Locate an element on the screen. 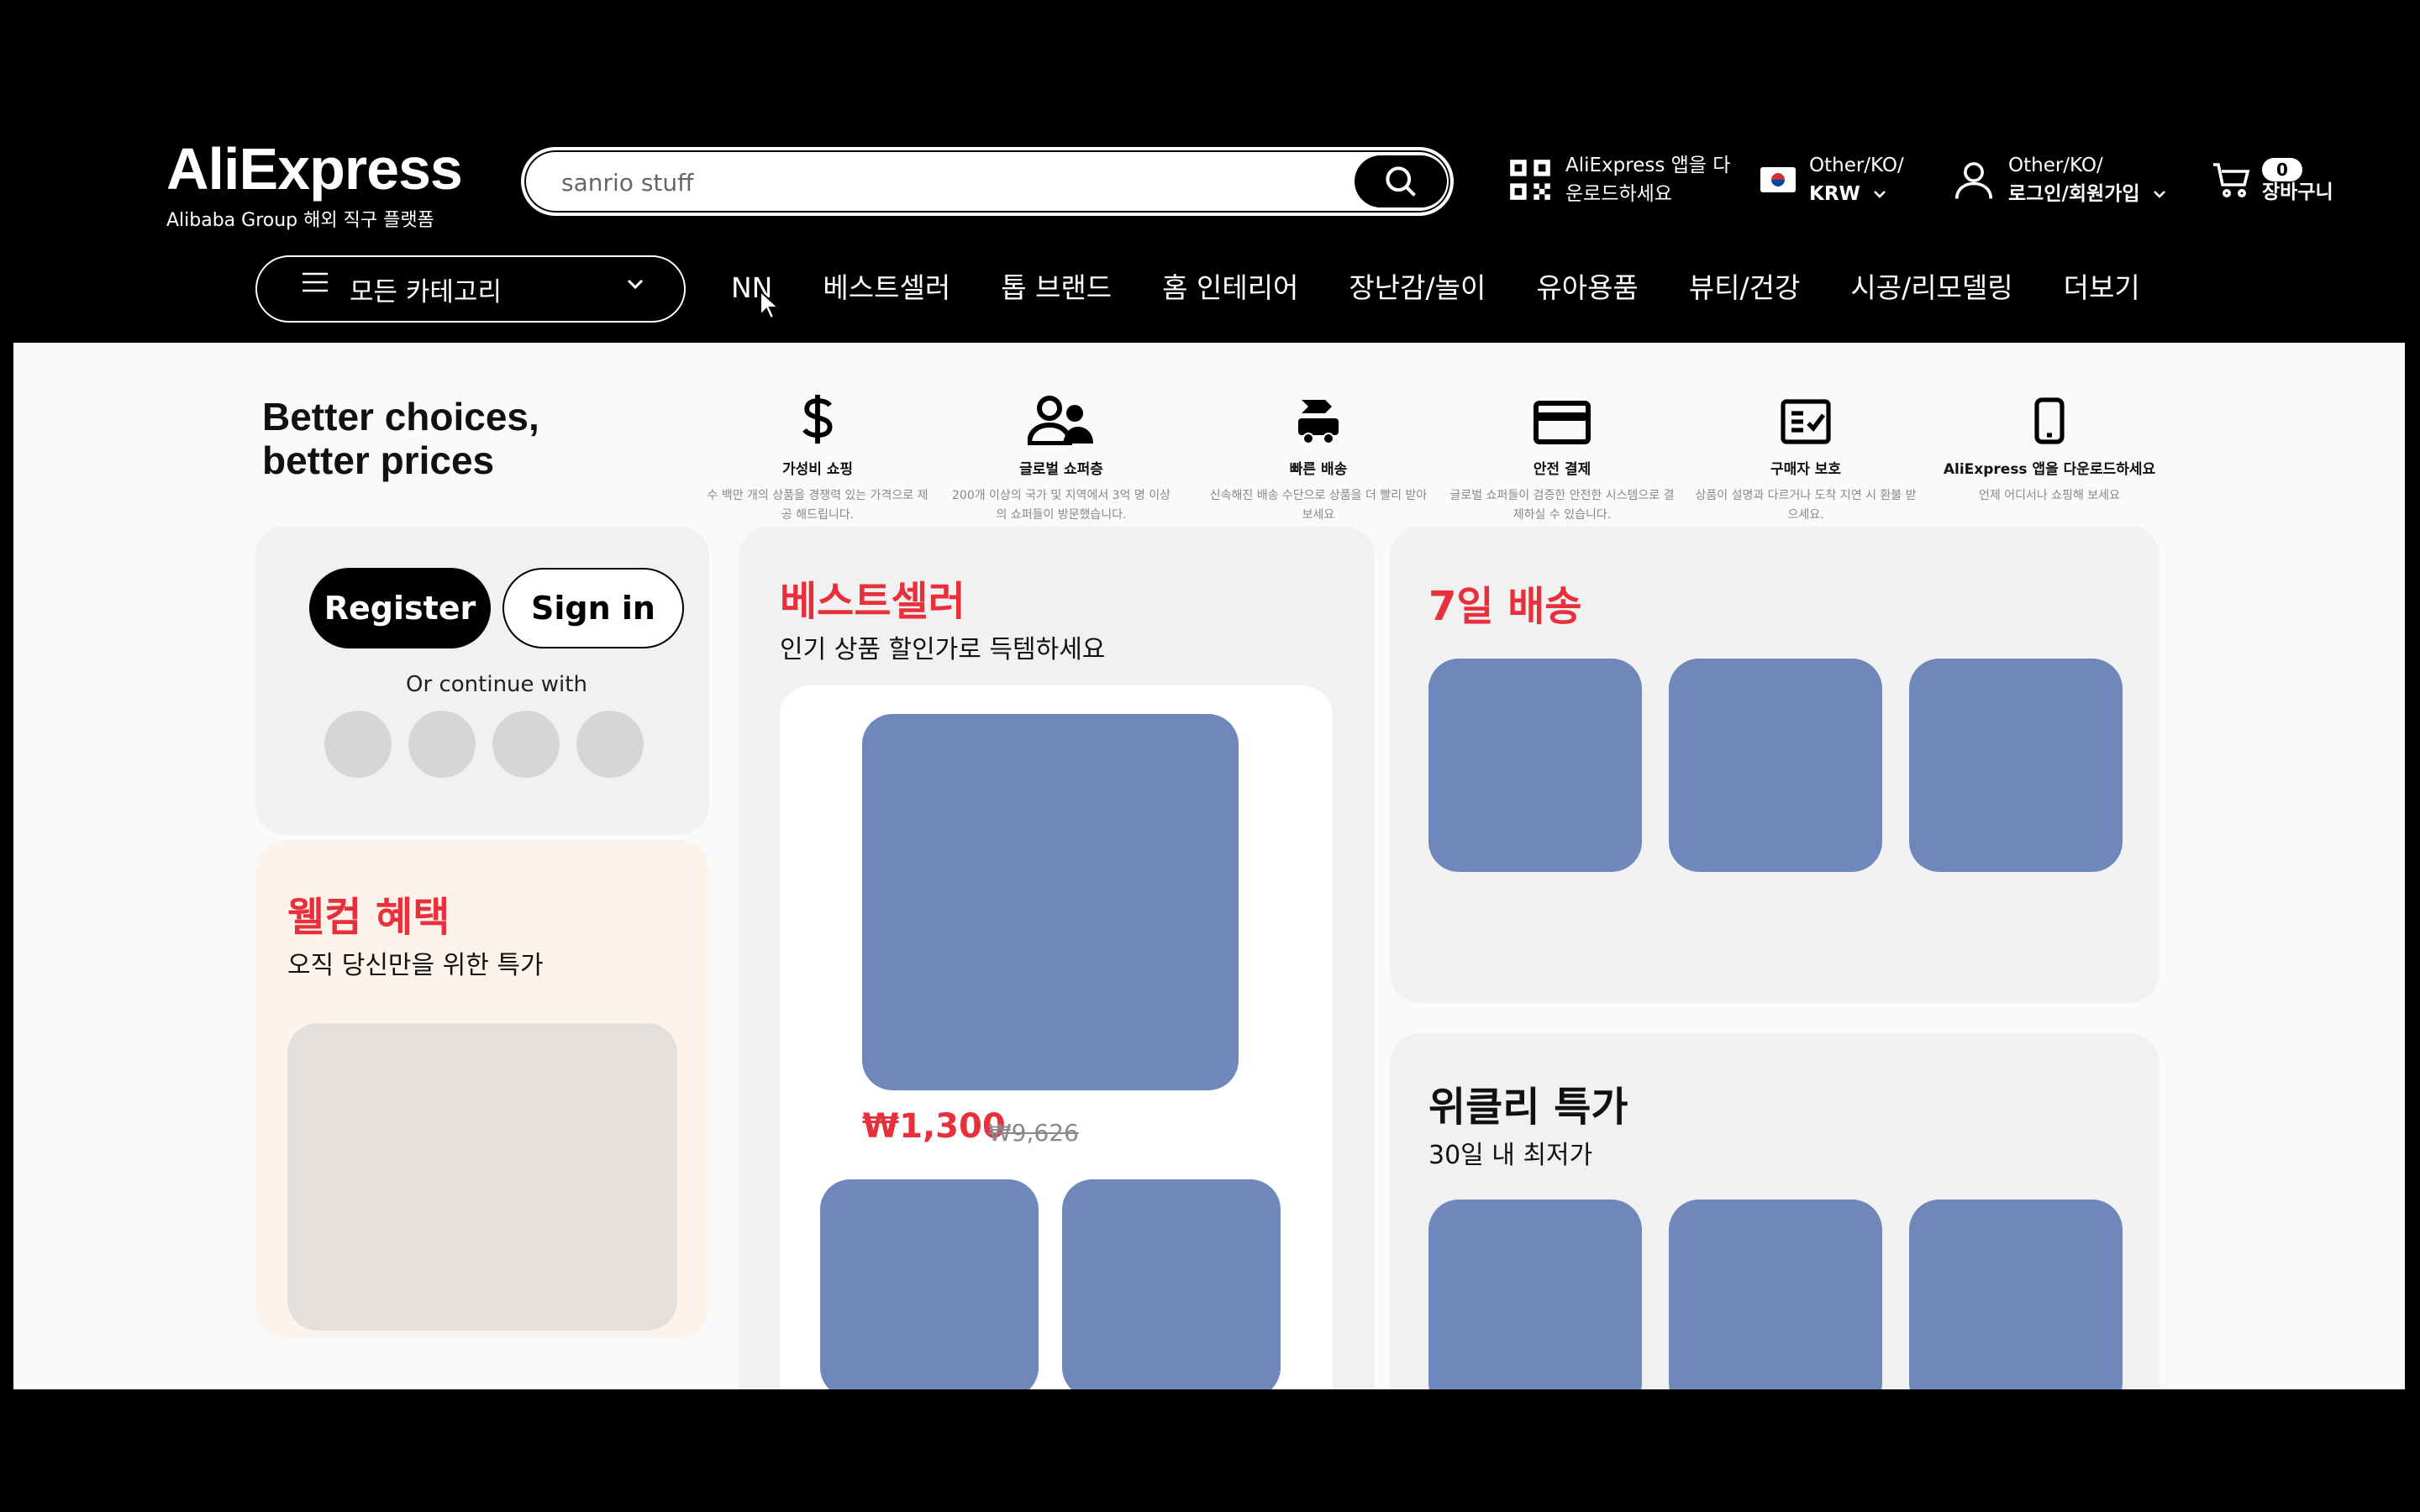 The image size is (2420, 1512). feature-desc: 신속해진 배송 수단으로 상품을 더 빨리 받아보세요 is located at coordinates (1318, 505).